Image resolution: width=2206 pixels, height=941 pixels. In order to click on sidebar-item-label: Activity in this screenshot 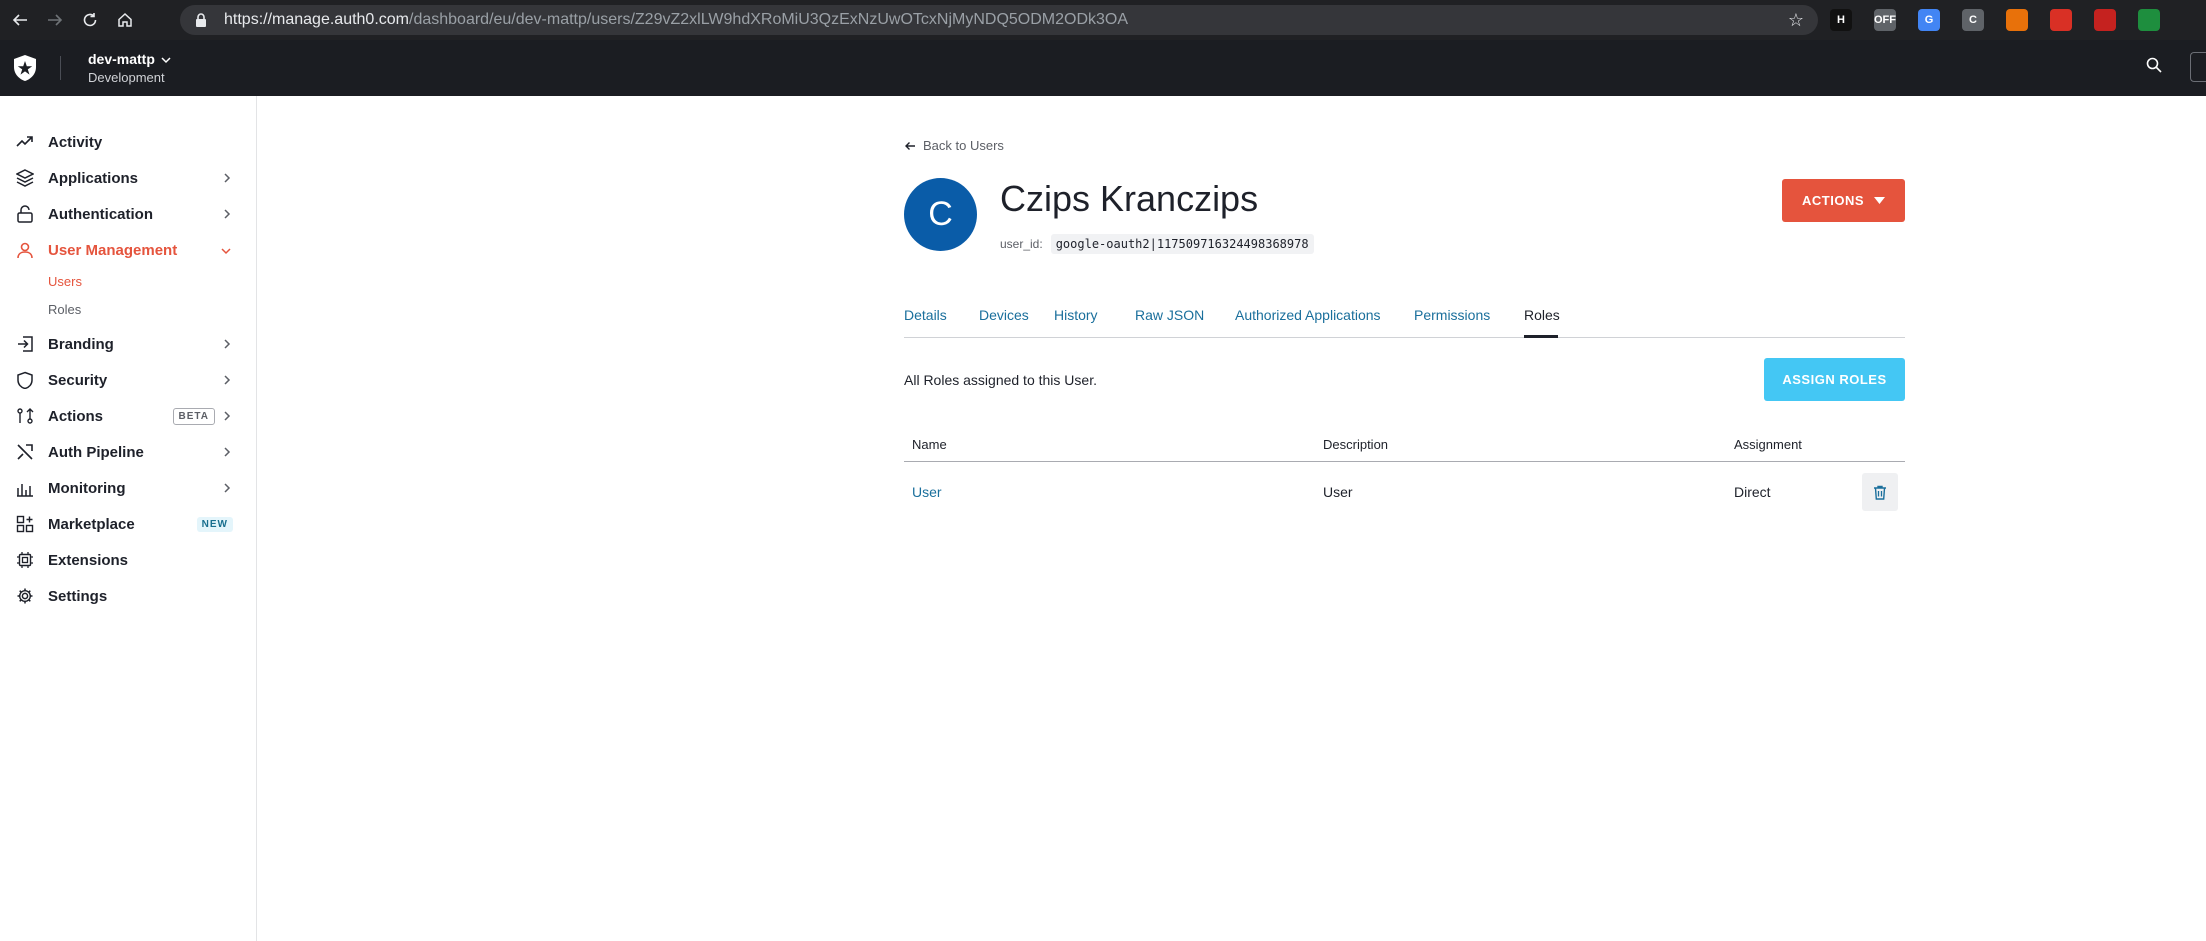, I will do `click(75, 142)`.